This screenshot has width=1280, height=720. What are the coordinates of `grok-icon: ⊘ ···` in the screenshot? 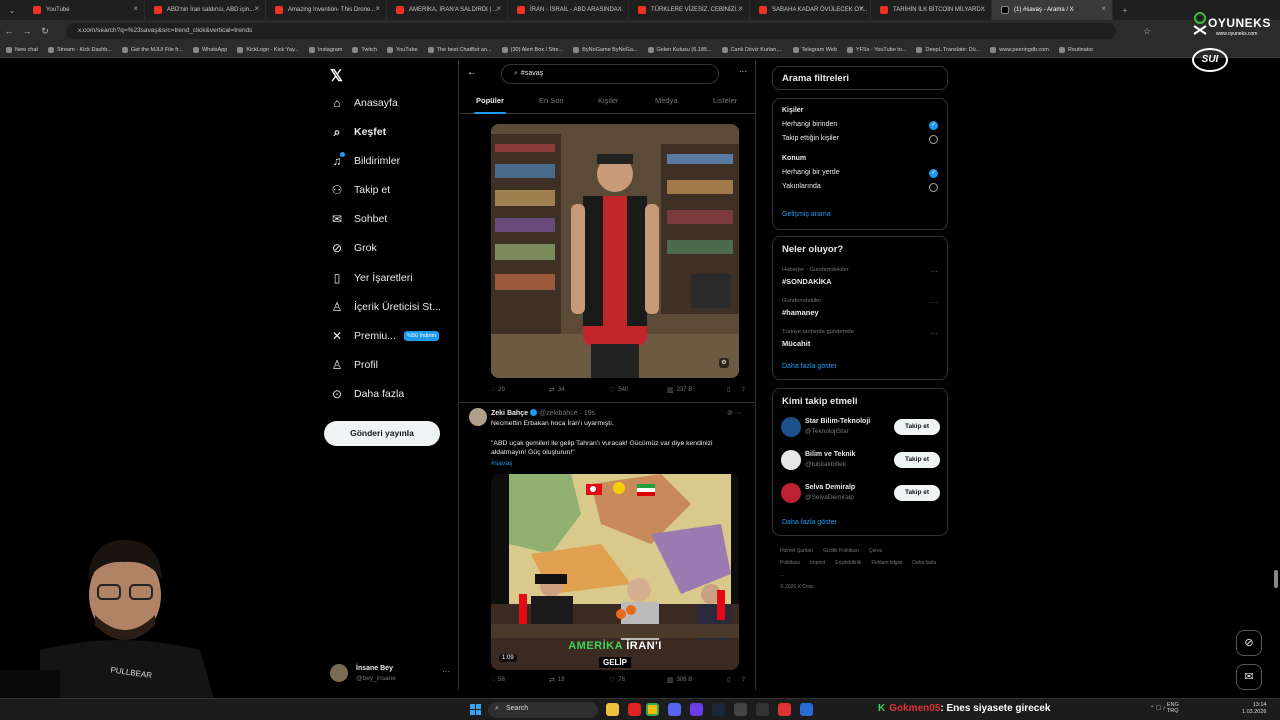 It's located at (734, 413).